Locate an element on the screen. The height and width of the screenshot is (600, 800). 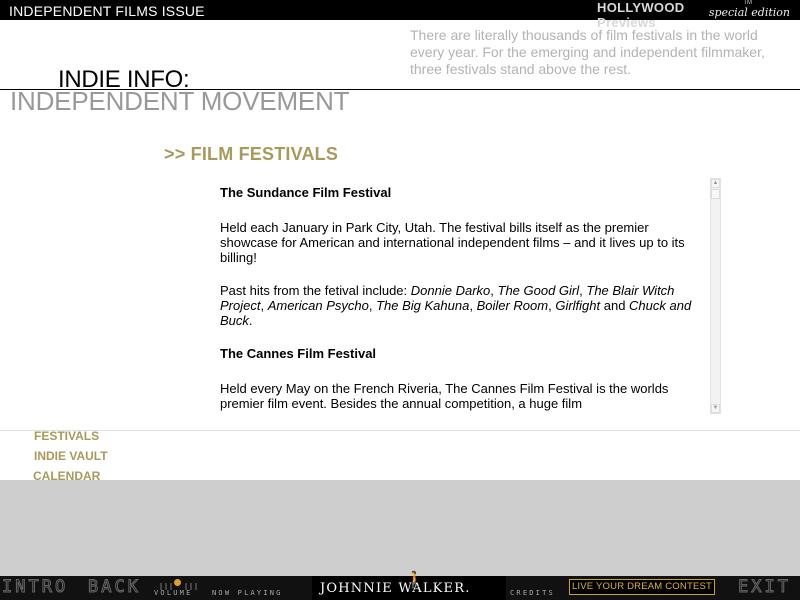
scroll-up-arrow-icon: ▲ is located at coordinates (715, 183).